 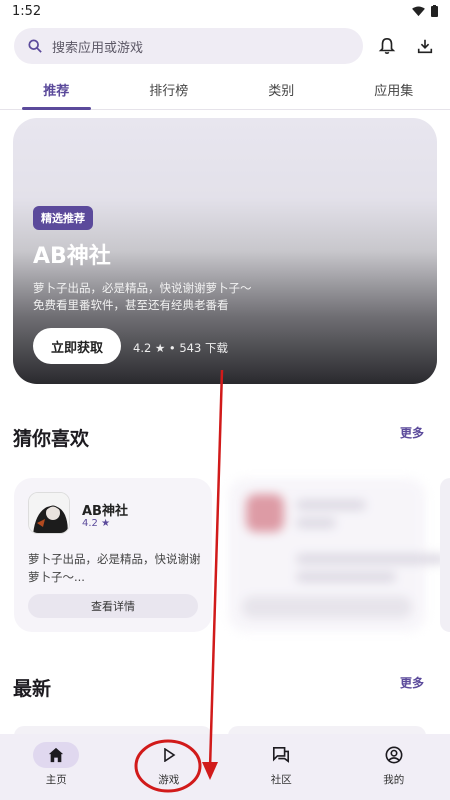 I want to click on profile-icon, so click(x=394, y=755).